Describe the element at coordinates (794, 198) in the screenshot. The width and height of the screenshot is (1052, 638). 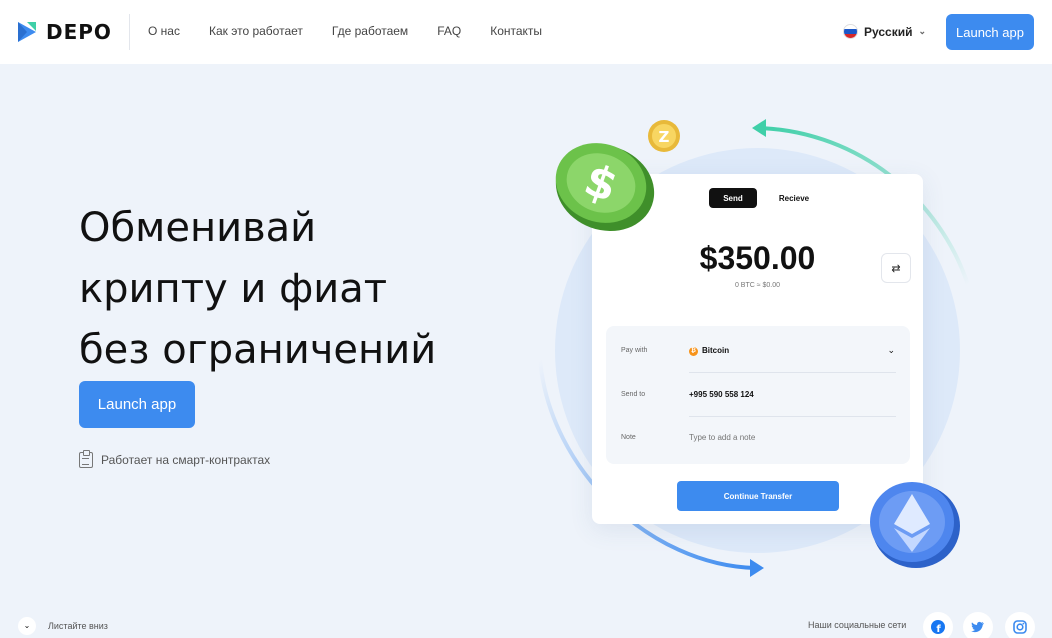
I see `tab-receive: Recieve` at that location.